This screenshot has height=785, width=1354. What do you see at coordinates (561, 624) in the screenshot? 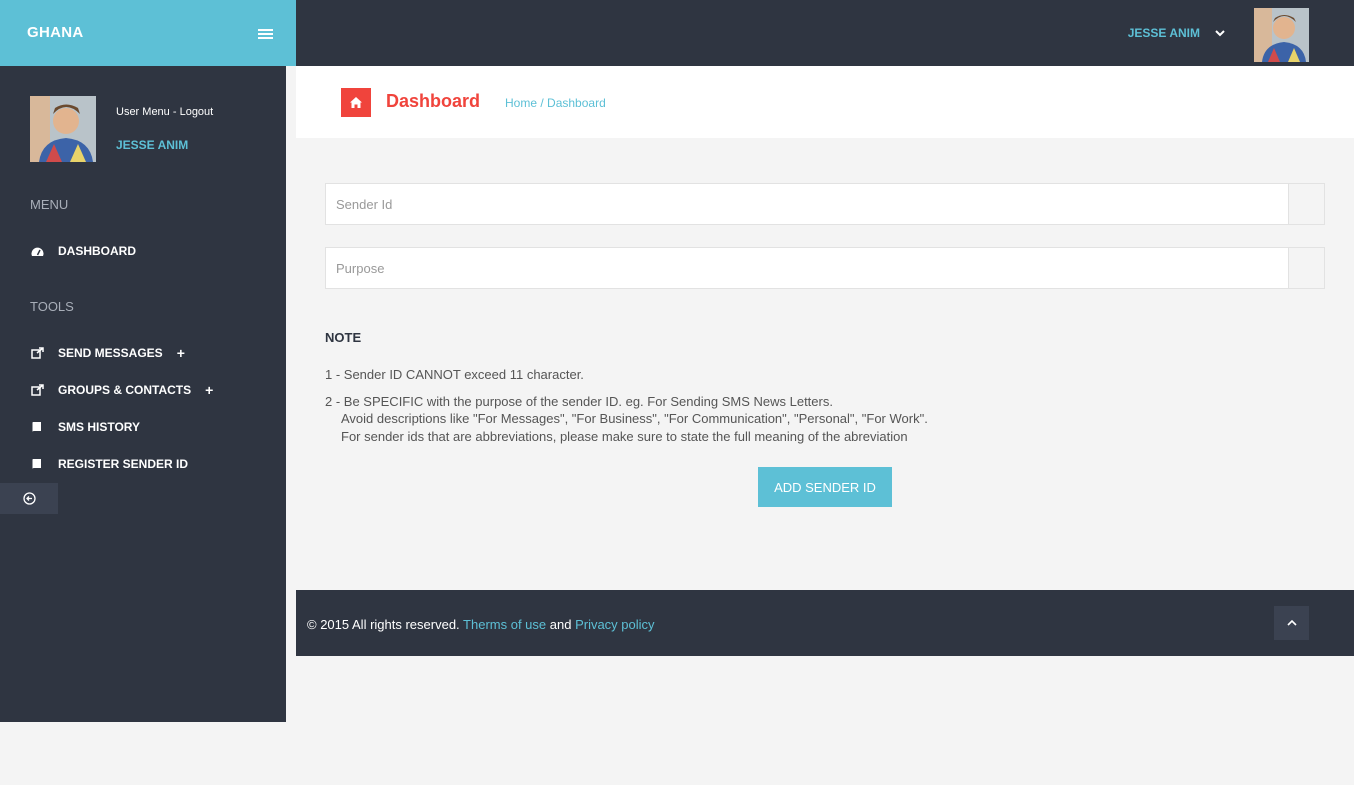
I see `footer-and-text: and` at bounding box center [561, 624].